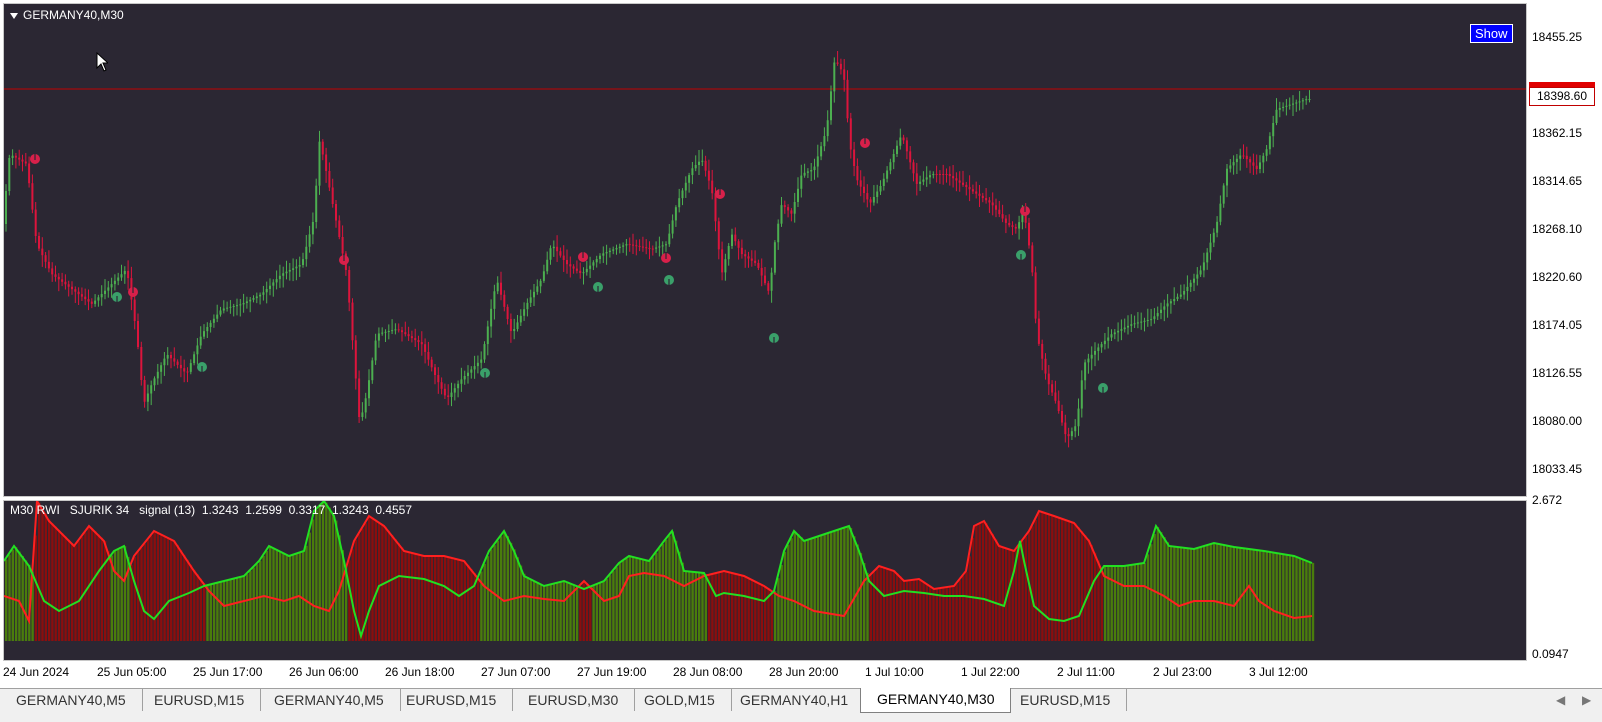 The image size is (1602, 722). Describe the element at coordinates (1547, 500) in the screenshot. I see `indicator-scale-max: 2.672` at that location.